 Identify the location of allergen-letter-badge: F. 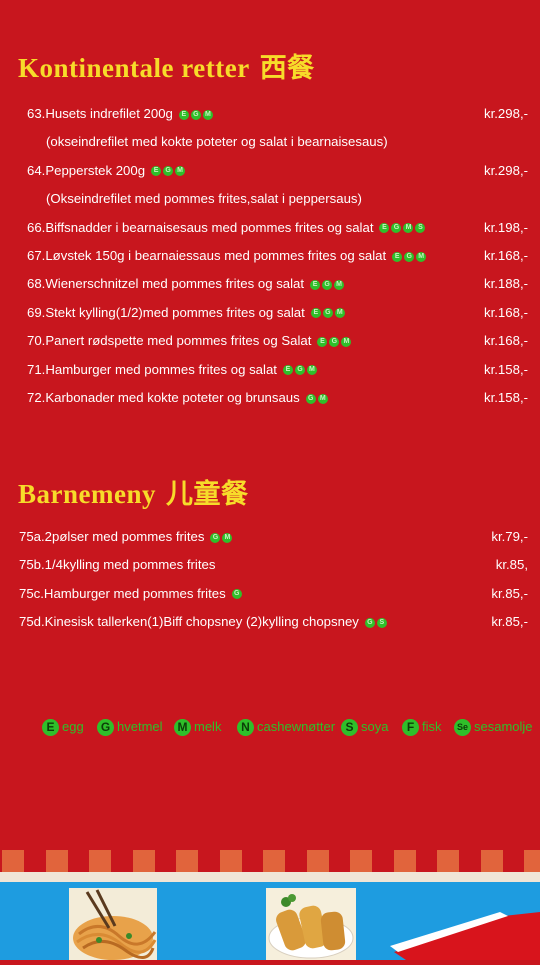
(410, 728).